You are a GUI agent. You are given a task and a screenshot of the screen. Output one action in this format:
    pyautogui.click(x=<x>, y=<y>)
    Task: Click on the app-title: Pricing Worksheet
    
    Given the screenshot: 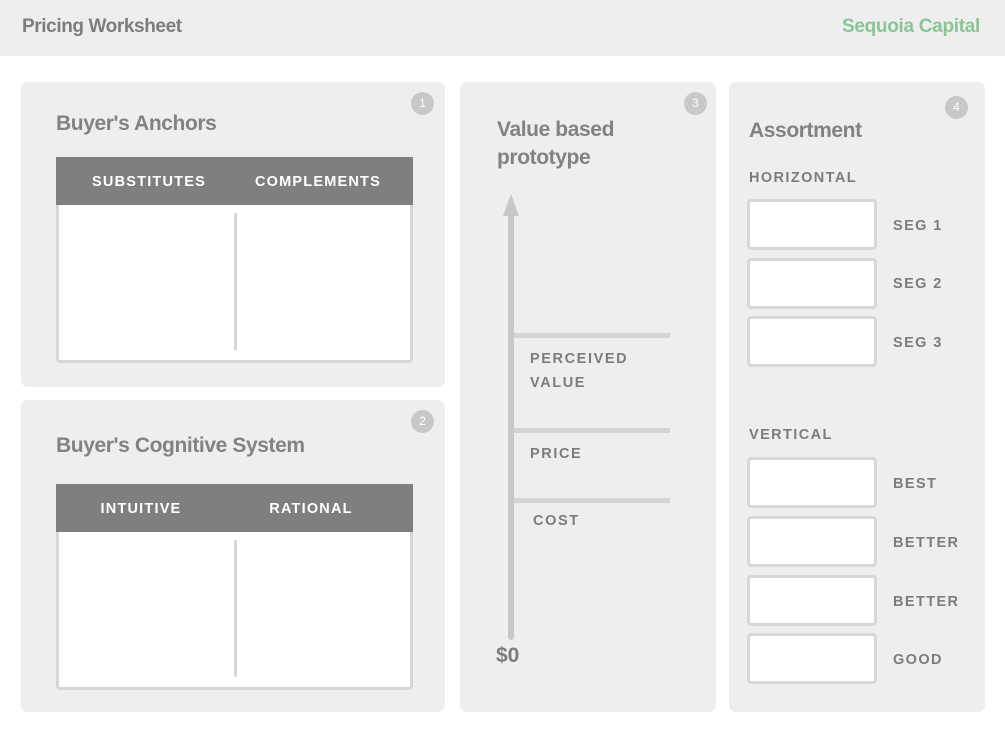 What is the action you would take?
    pyautogui.click(x=102, y=26)
    